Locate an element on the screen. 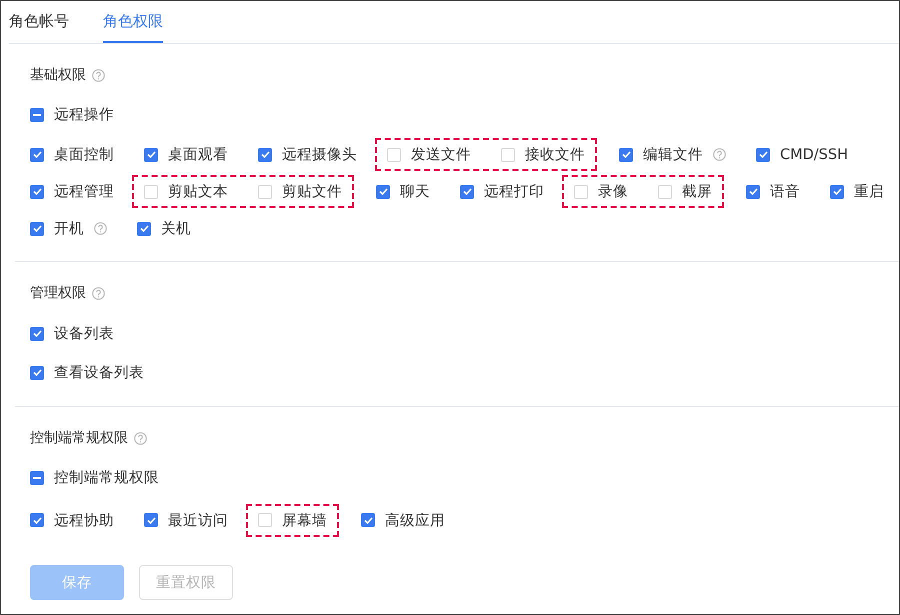 This screenshot has height=615, width=900. checkbox-label: 桌面控制 is located at coordinates (84, 155).